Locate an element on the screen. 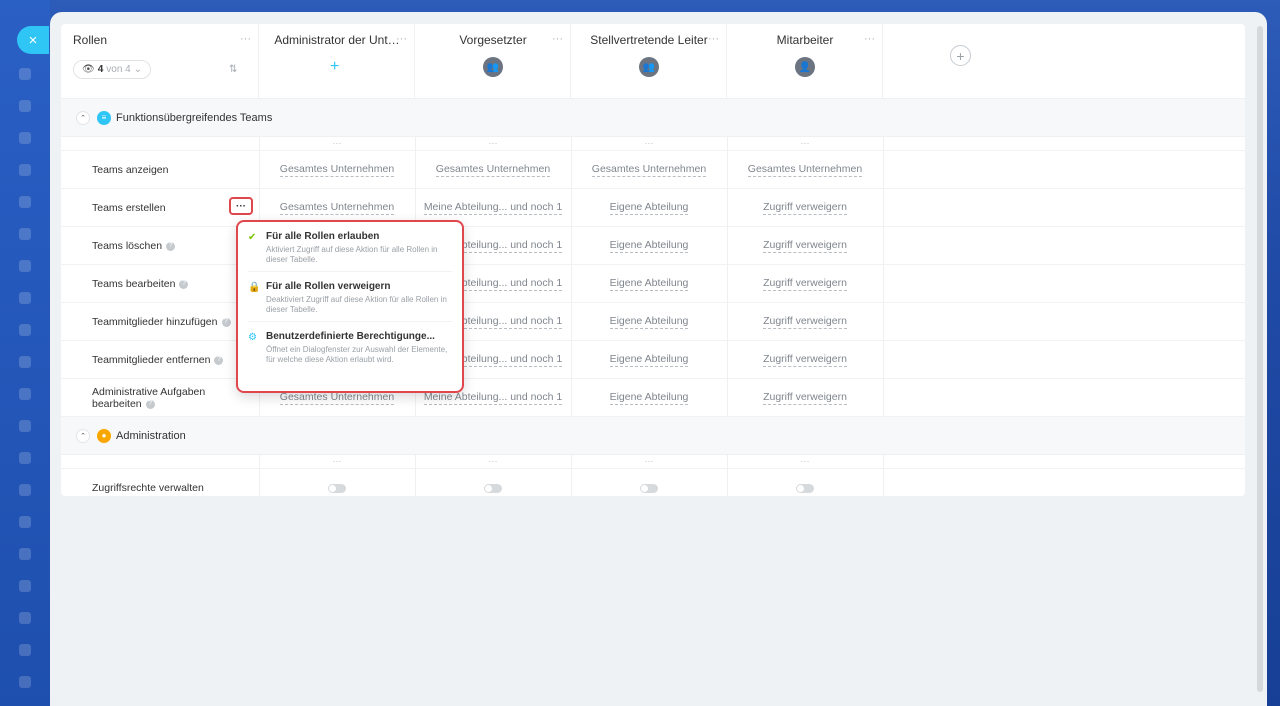 The height and width of the screenshot is (706, 1280). role-name: Stellvertretende Leiter is located at coordinates (649, 40).